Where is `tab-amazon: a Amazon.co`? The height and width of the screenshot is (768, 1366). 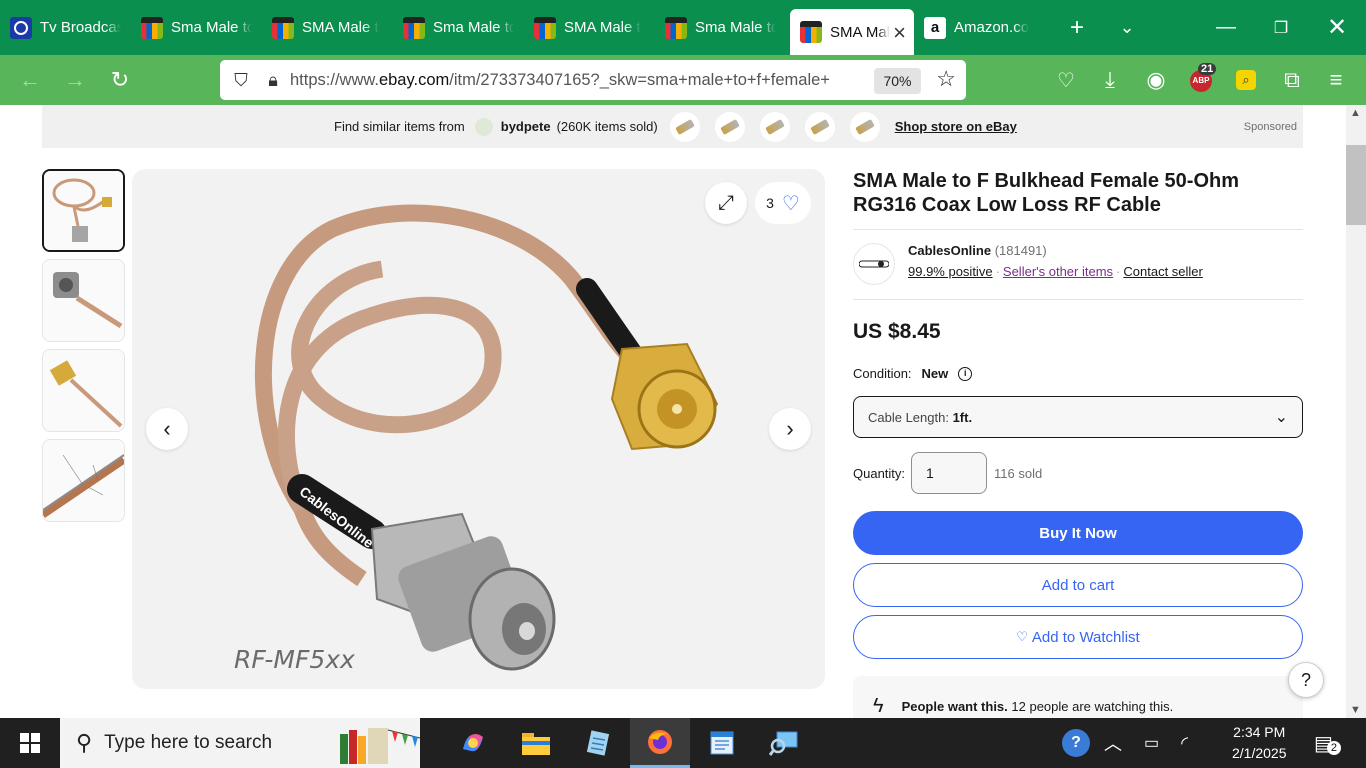
tab-amazon: a Amazon.co is located at coordinates (982, 27).